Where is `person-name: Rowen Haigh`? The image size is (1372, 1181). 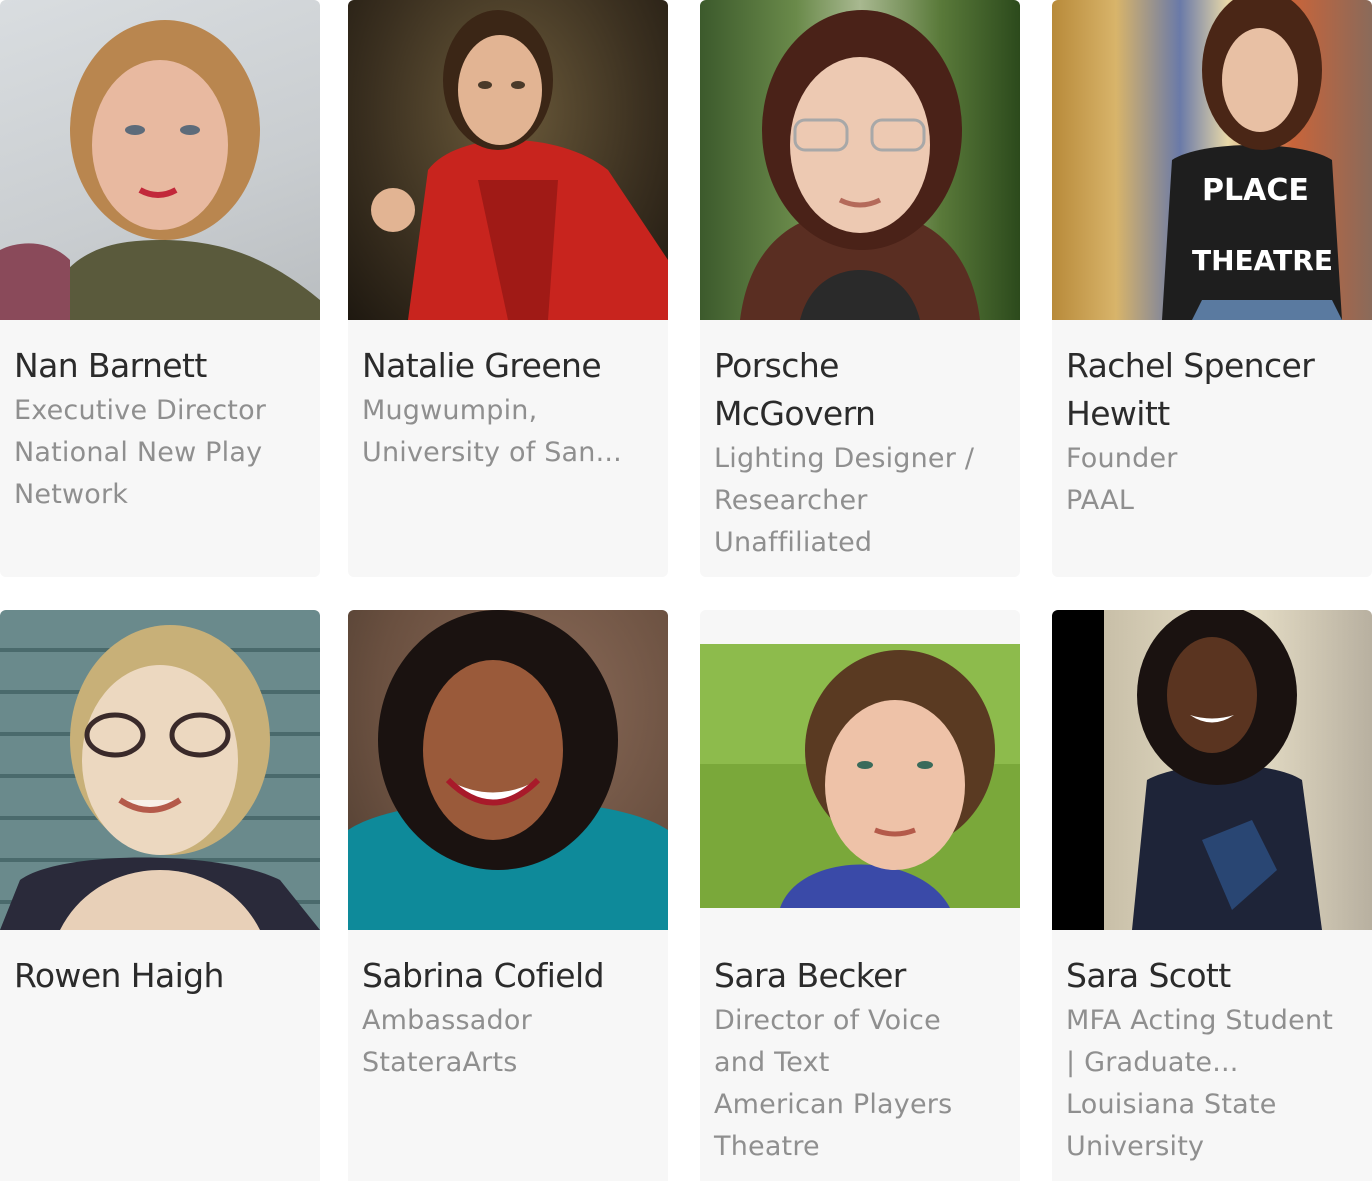
person-name: Rowen Haigh is located at coordinates (160, 976).